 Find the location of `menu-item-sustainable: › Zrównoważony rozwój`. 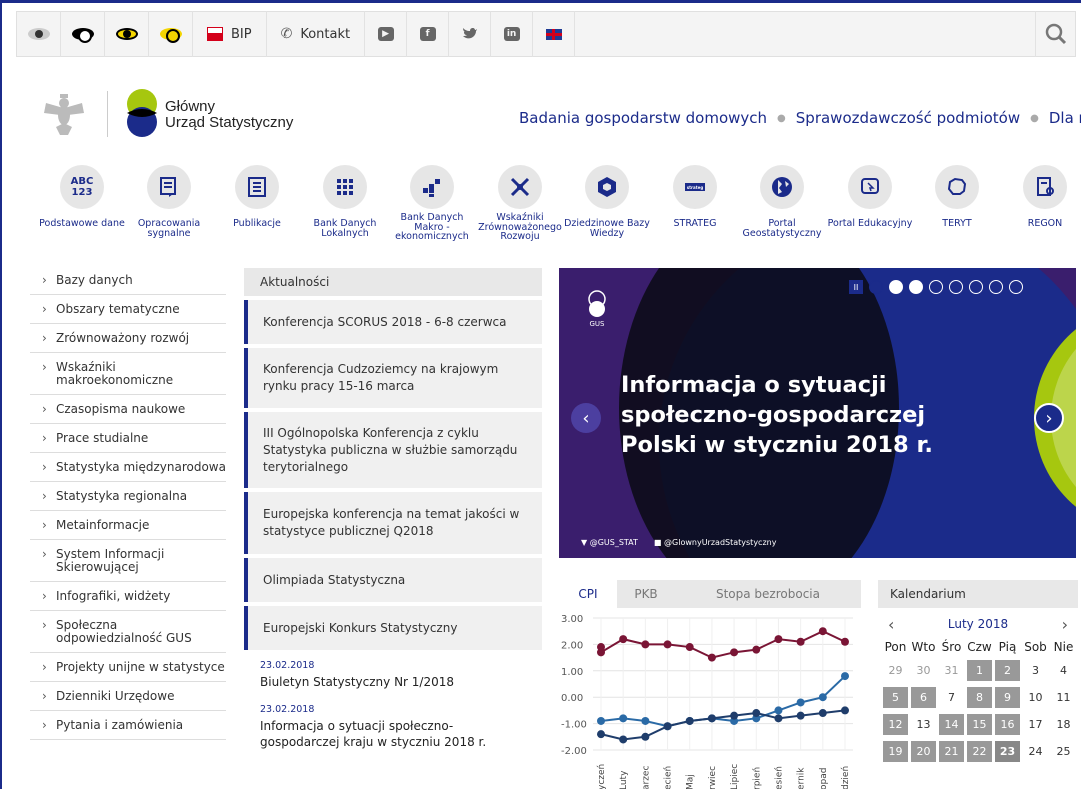

menu-item-sustainable: › Zrównoważony rozwój is located at coordinates (128, 338).